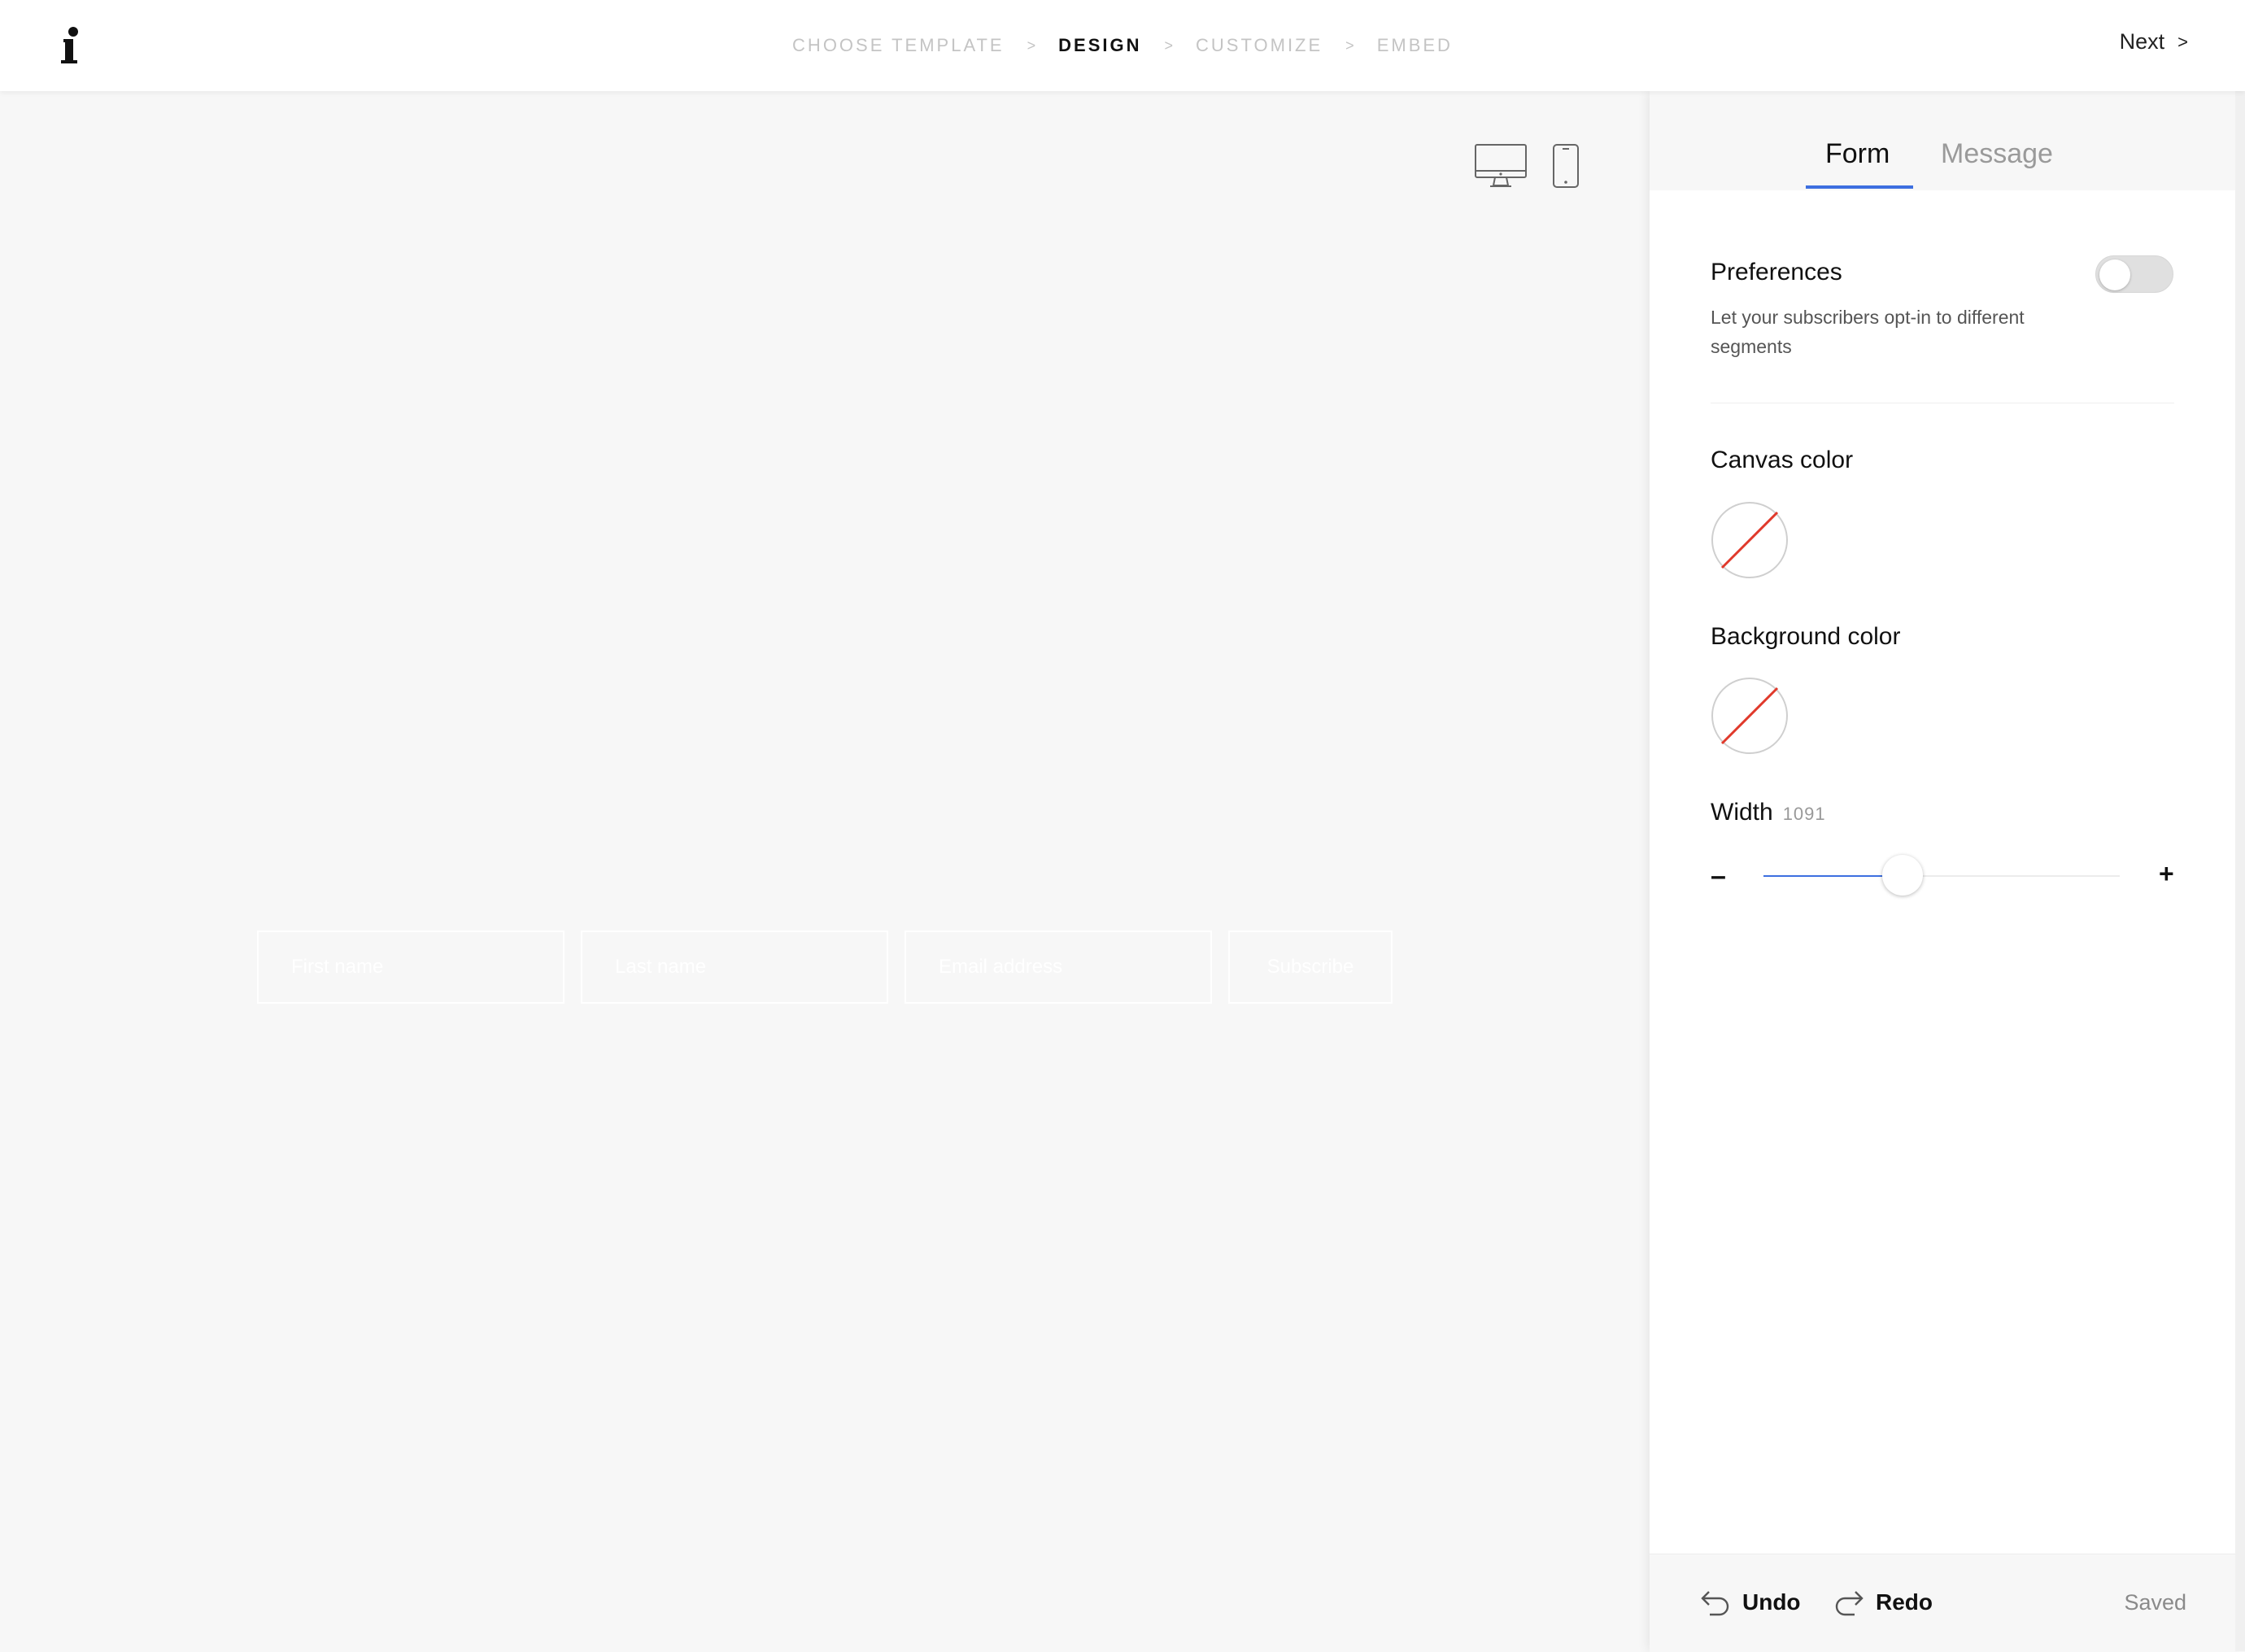 This screenshot has height=1652, width=2245. What do you see at coordinates (2114, 274) in the screenshot?
I see `toggle-knob` at bounding box center [2114, 274].